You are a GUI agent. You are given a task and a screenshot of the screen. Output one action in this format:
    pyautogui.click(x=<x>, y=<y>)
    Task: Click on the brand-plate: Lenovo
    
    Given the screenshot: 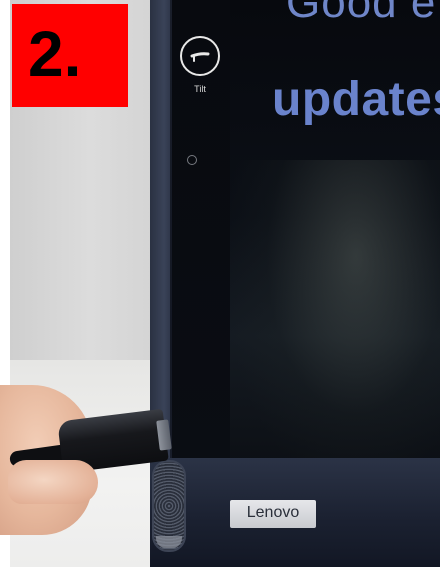 What is the action you would take?
    pyautogui.click(x=273, y=514)
    